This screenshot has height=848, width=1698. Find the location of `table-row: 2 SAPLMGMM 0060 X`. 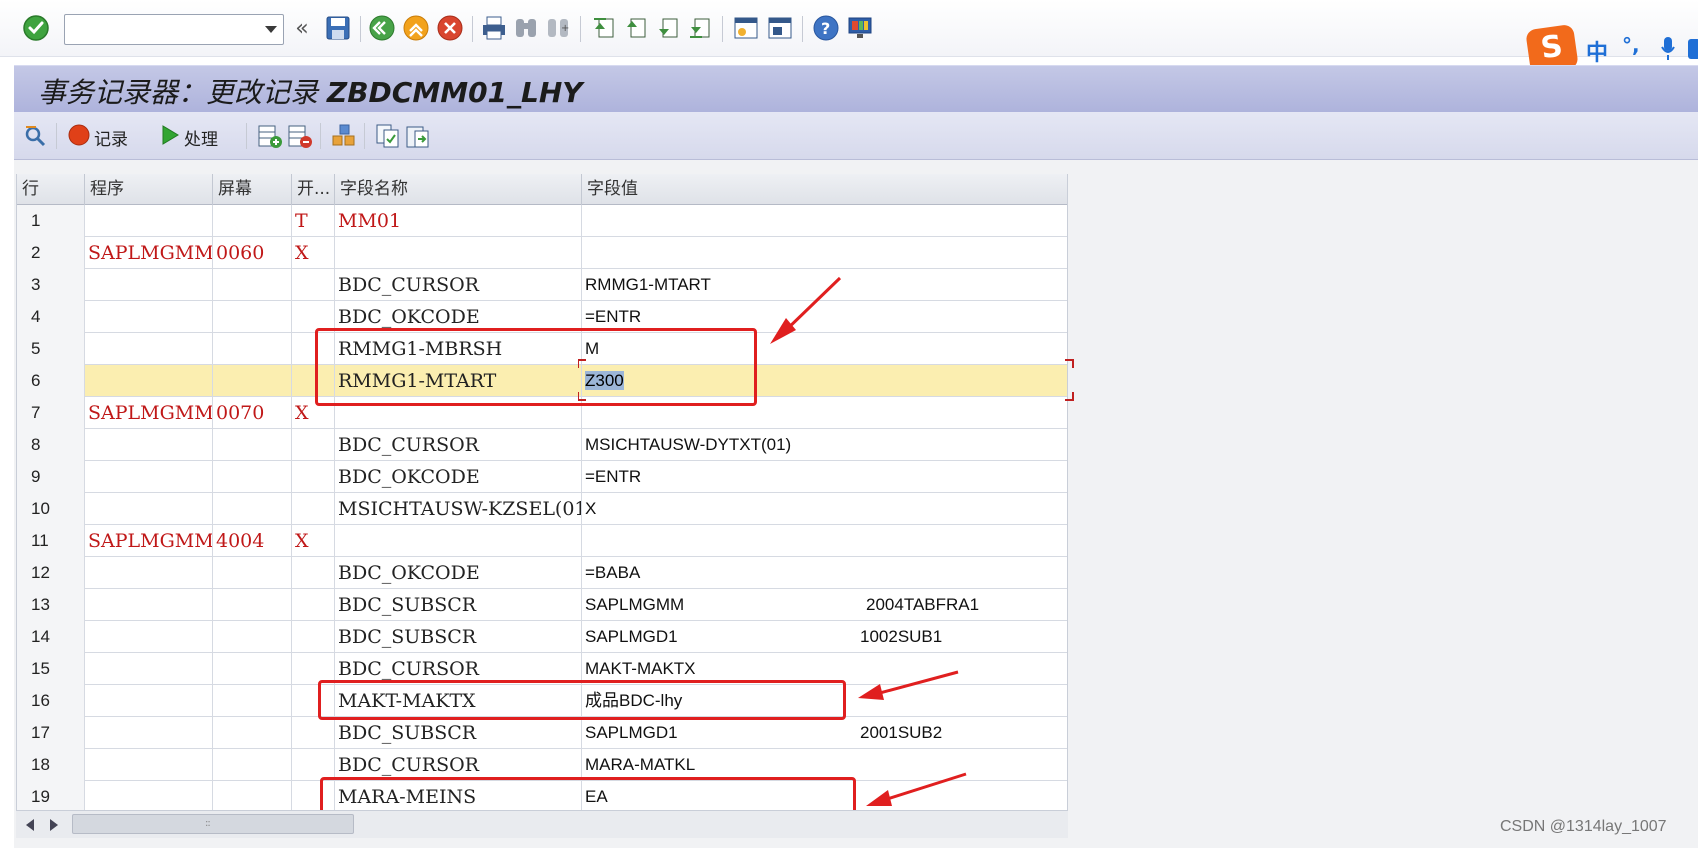

table-row: 2 SAPLMGMM 0060 X is located at coordinates (542, 253).